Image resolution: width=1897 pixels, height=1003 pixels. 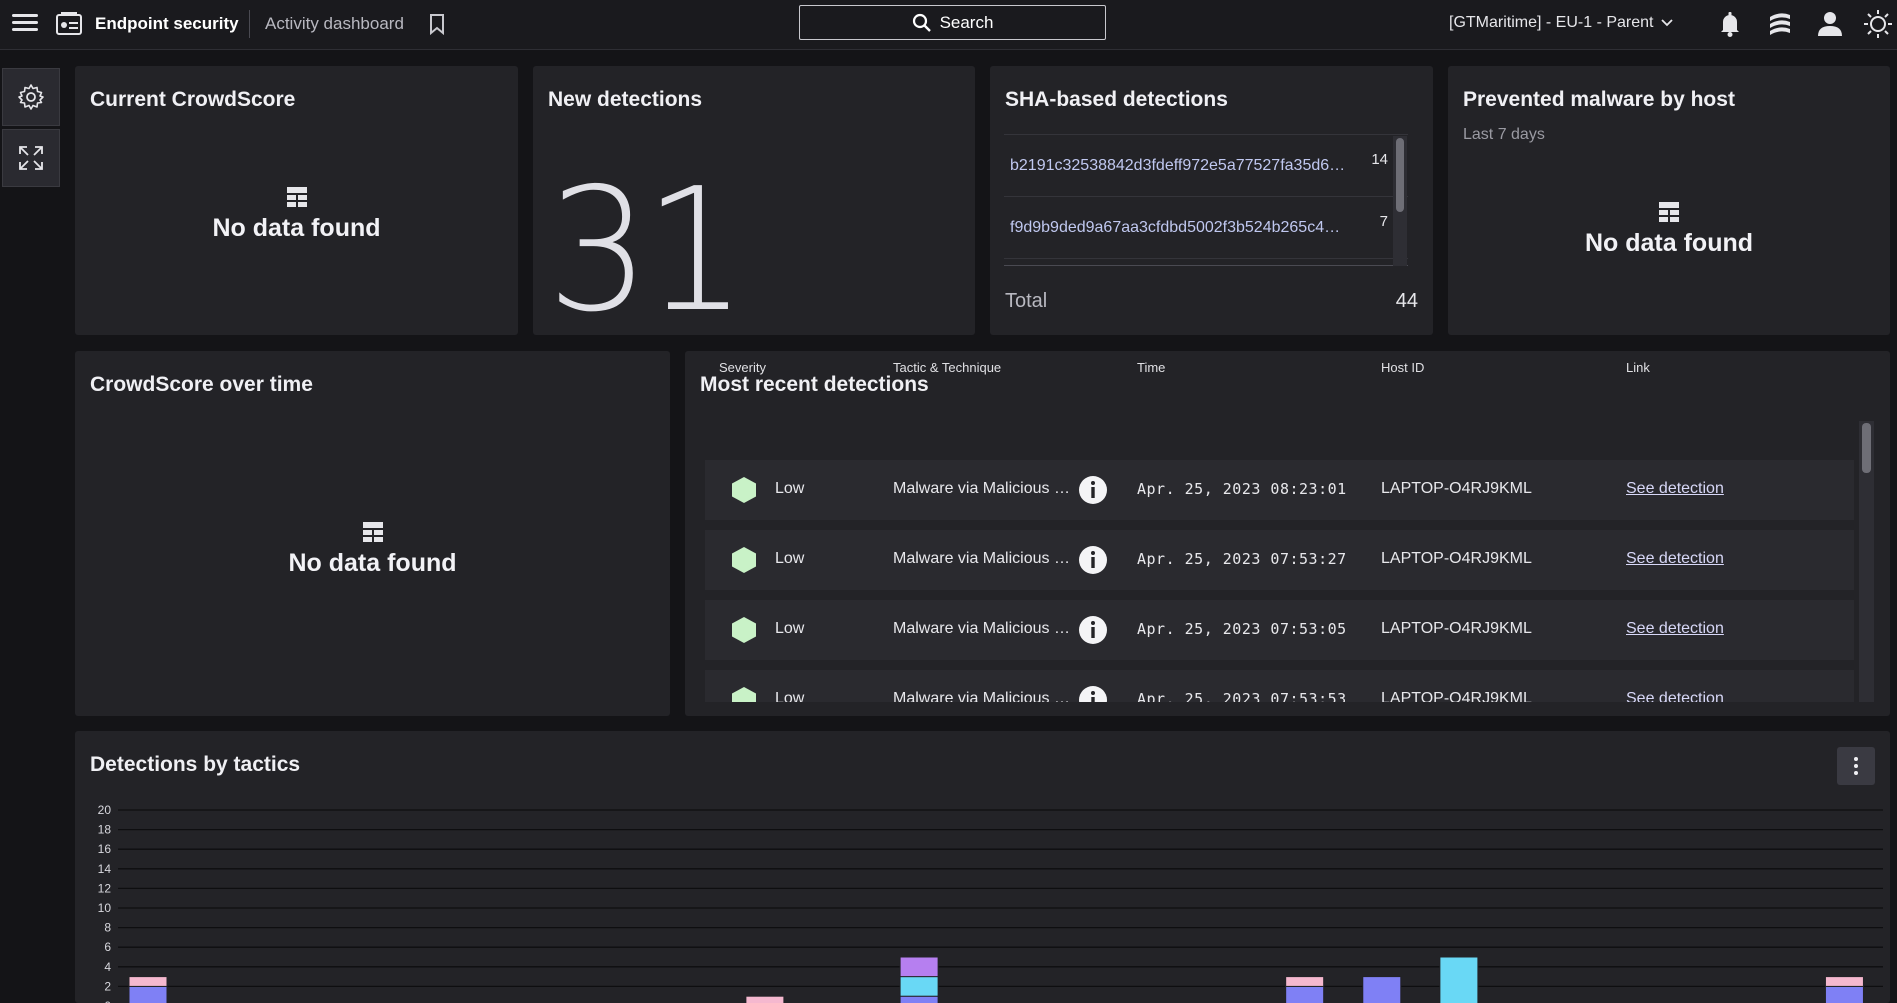 What do you see at coordinates (1383, 221) in the screenshot?
I see `sha-count: 7` at bounding box center [1383, 221].